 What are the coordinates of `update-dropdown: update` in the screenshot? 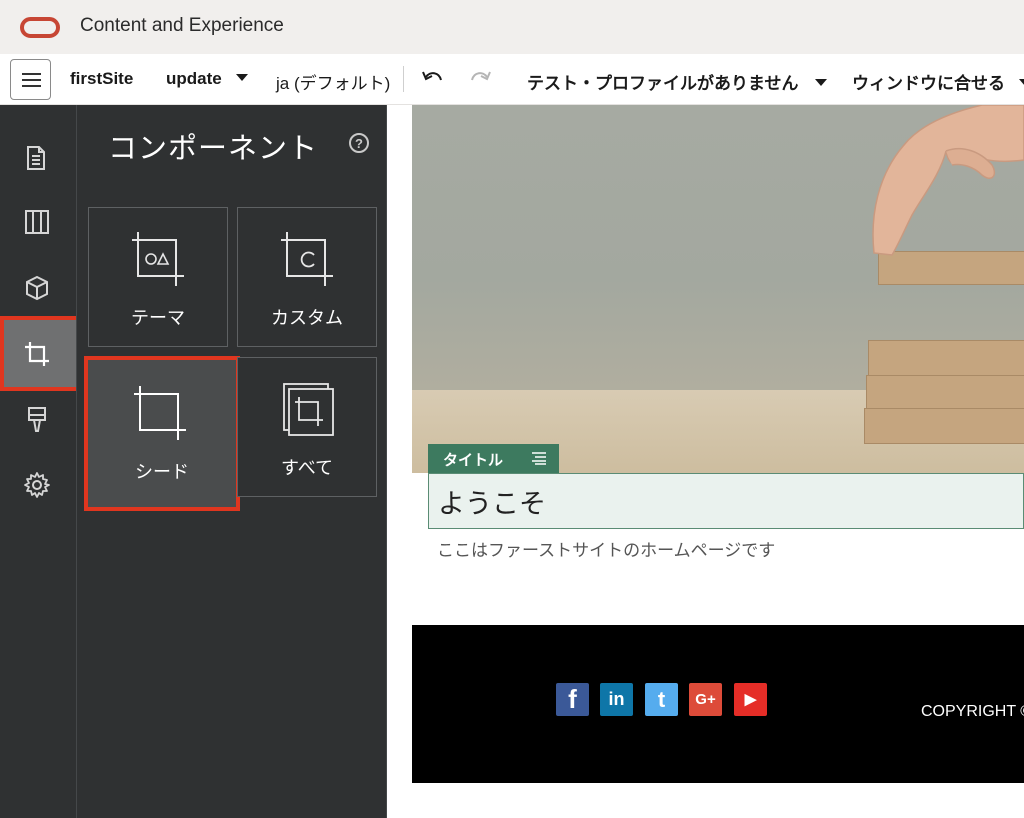 It's located at (207, 79).